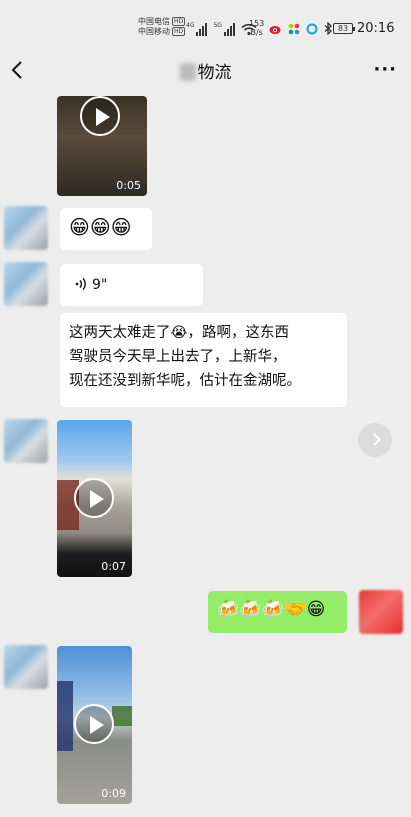 The height and width of the screenshot is (817, 411). What do you see at coordinates (179, 21) in the screenshot?
I see `hd-badge-1: HD` at bounding box center [179, 21].